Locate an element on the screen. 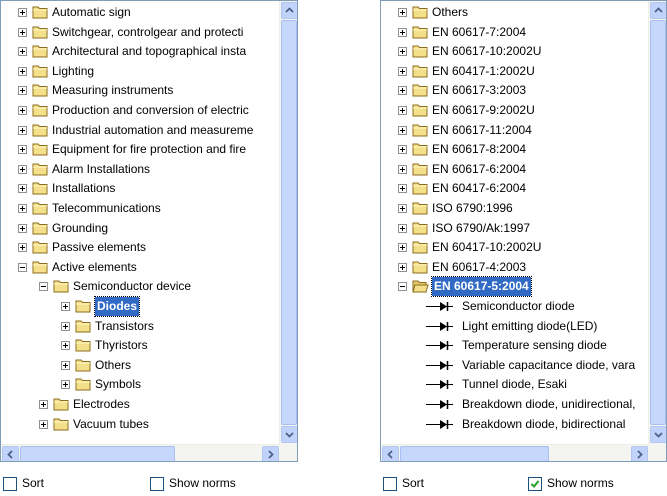 The image size is (667, 496). tree-node: Telecommunications is located at coordinates (140, 208).